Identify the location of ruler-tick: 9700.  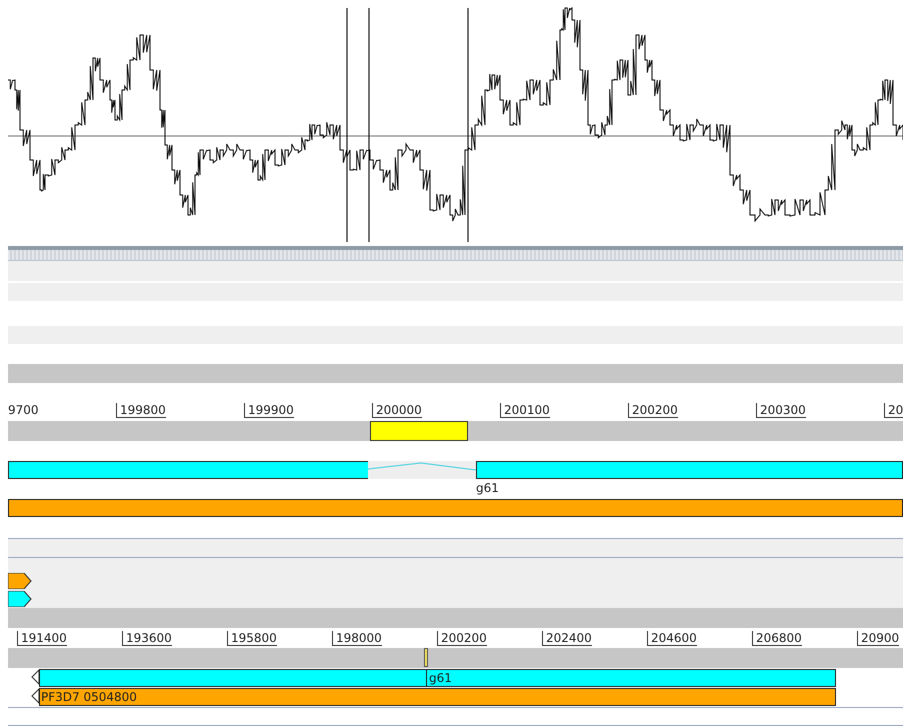
(23, 410).